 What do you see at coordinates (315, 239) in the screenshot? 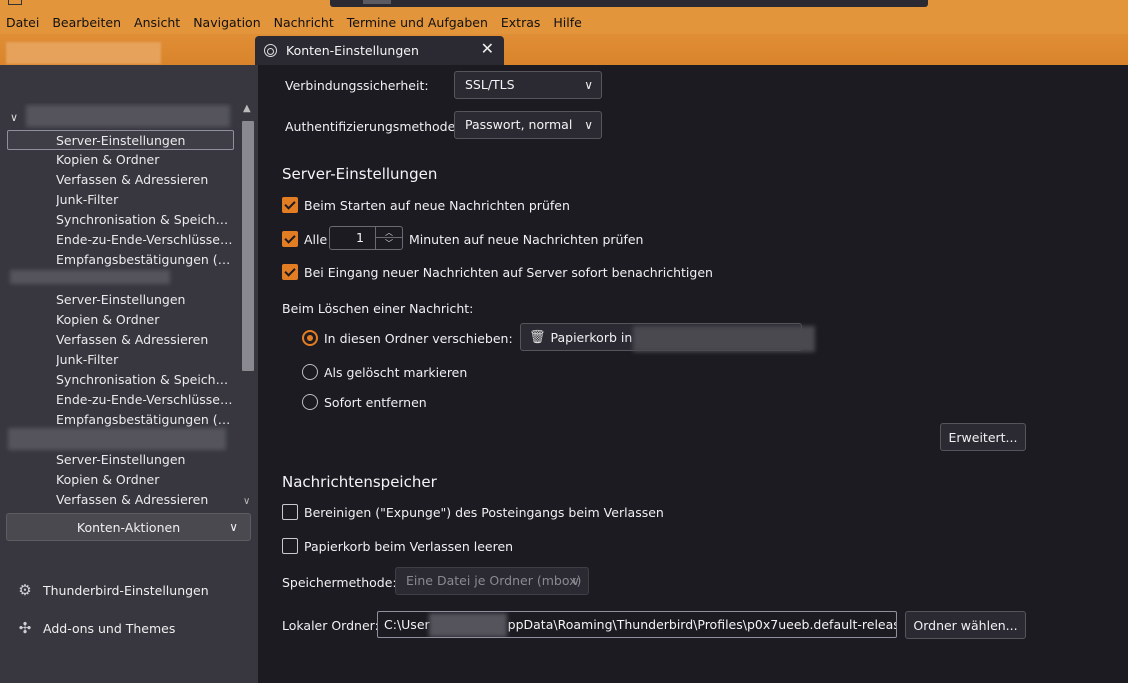
I see `check-every-prefix: Alle` at bounding box center [315, 239].